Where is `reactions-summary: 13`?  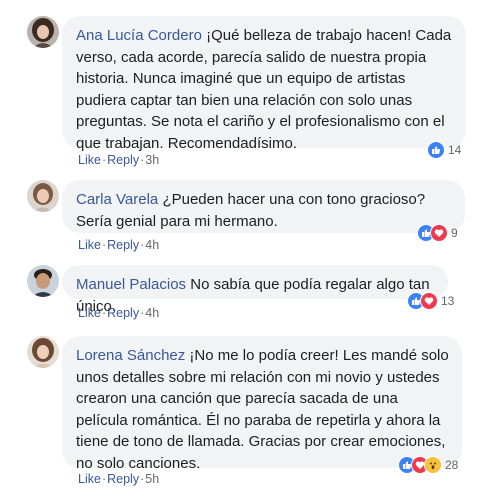
reactions-summary: 13 is located at coordinates (430, 301).